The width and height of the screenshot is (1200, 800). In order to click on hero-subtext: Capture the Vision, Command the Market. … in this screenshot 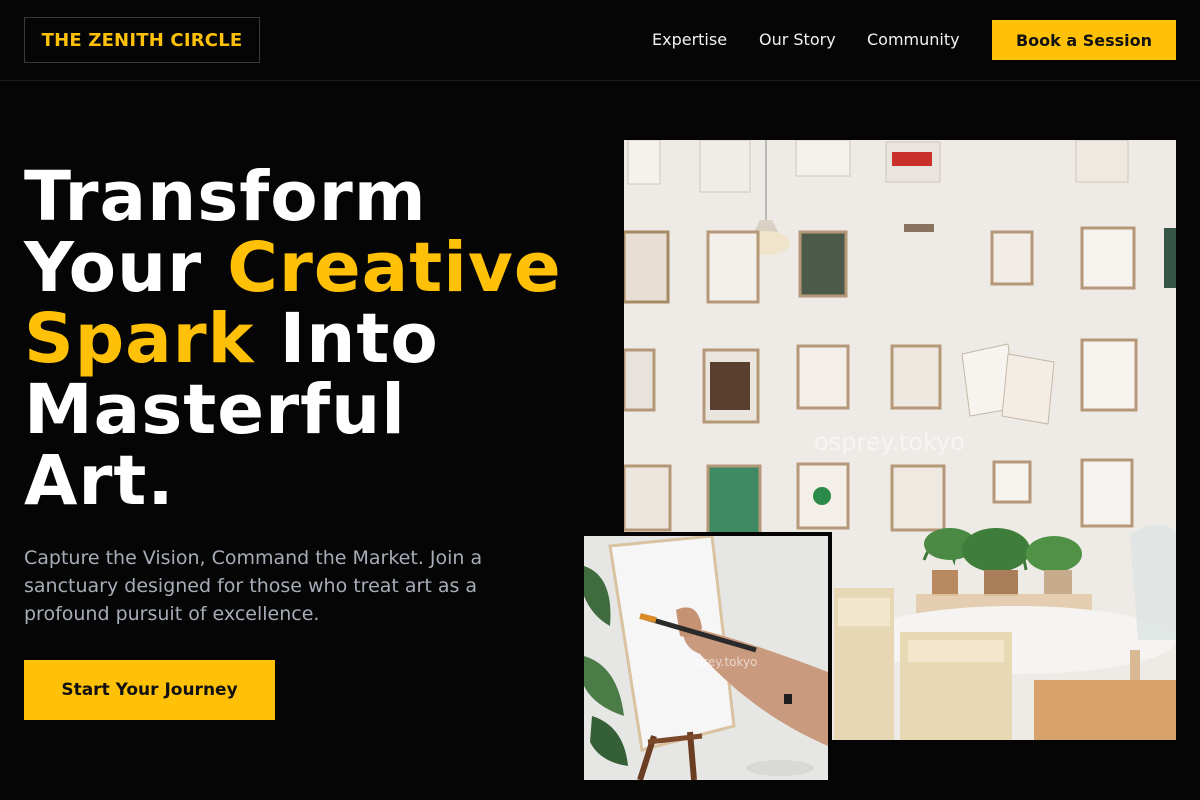, I will do `click(253, 586)`.